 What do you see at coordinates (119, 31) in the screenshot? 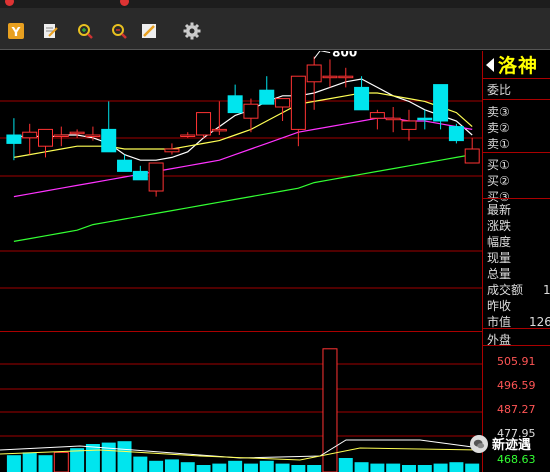
I see `zoom-out-icon` at bounding box center [119, 31].